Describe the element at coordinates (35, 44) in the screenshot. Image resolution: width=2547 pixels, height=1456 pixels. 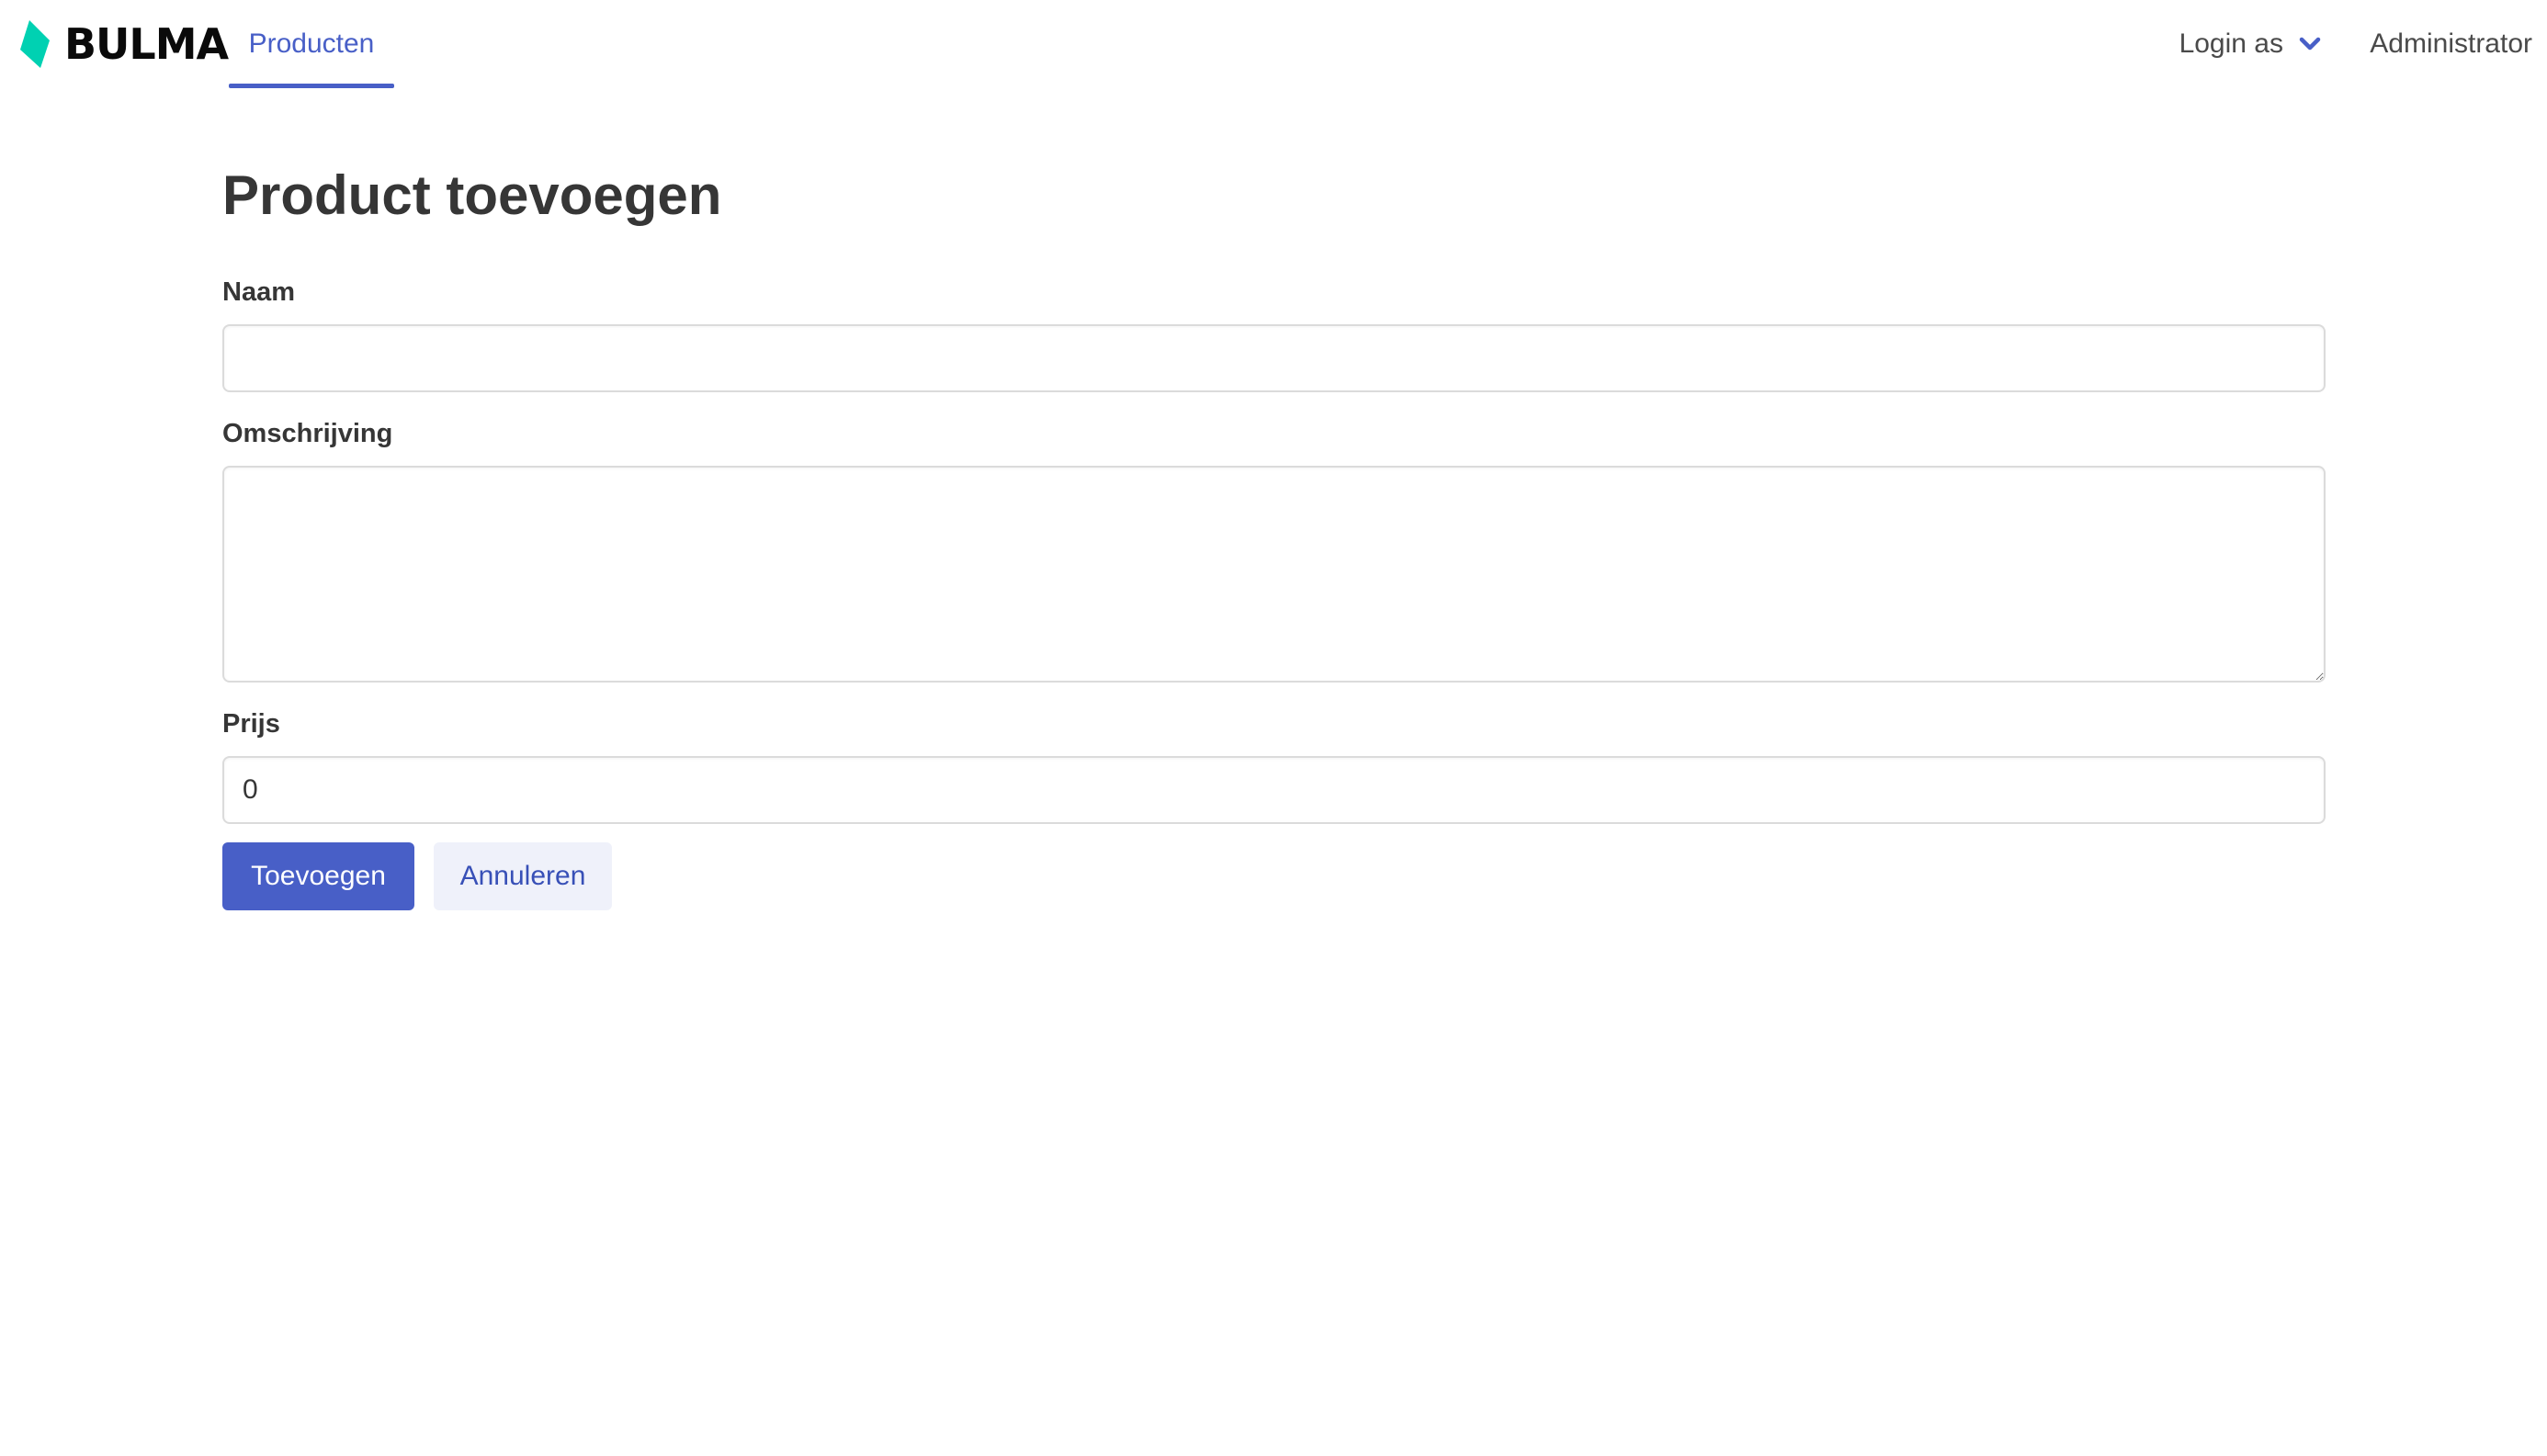
I see `bulma-logo-icon` at that location.